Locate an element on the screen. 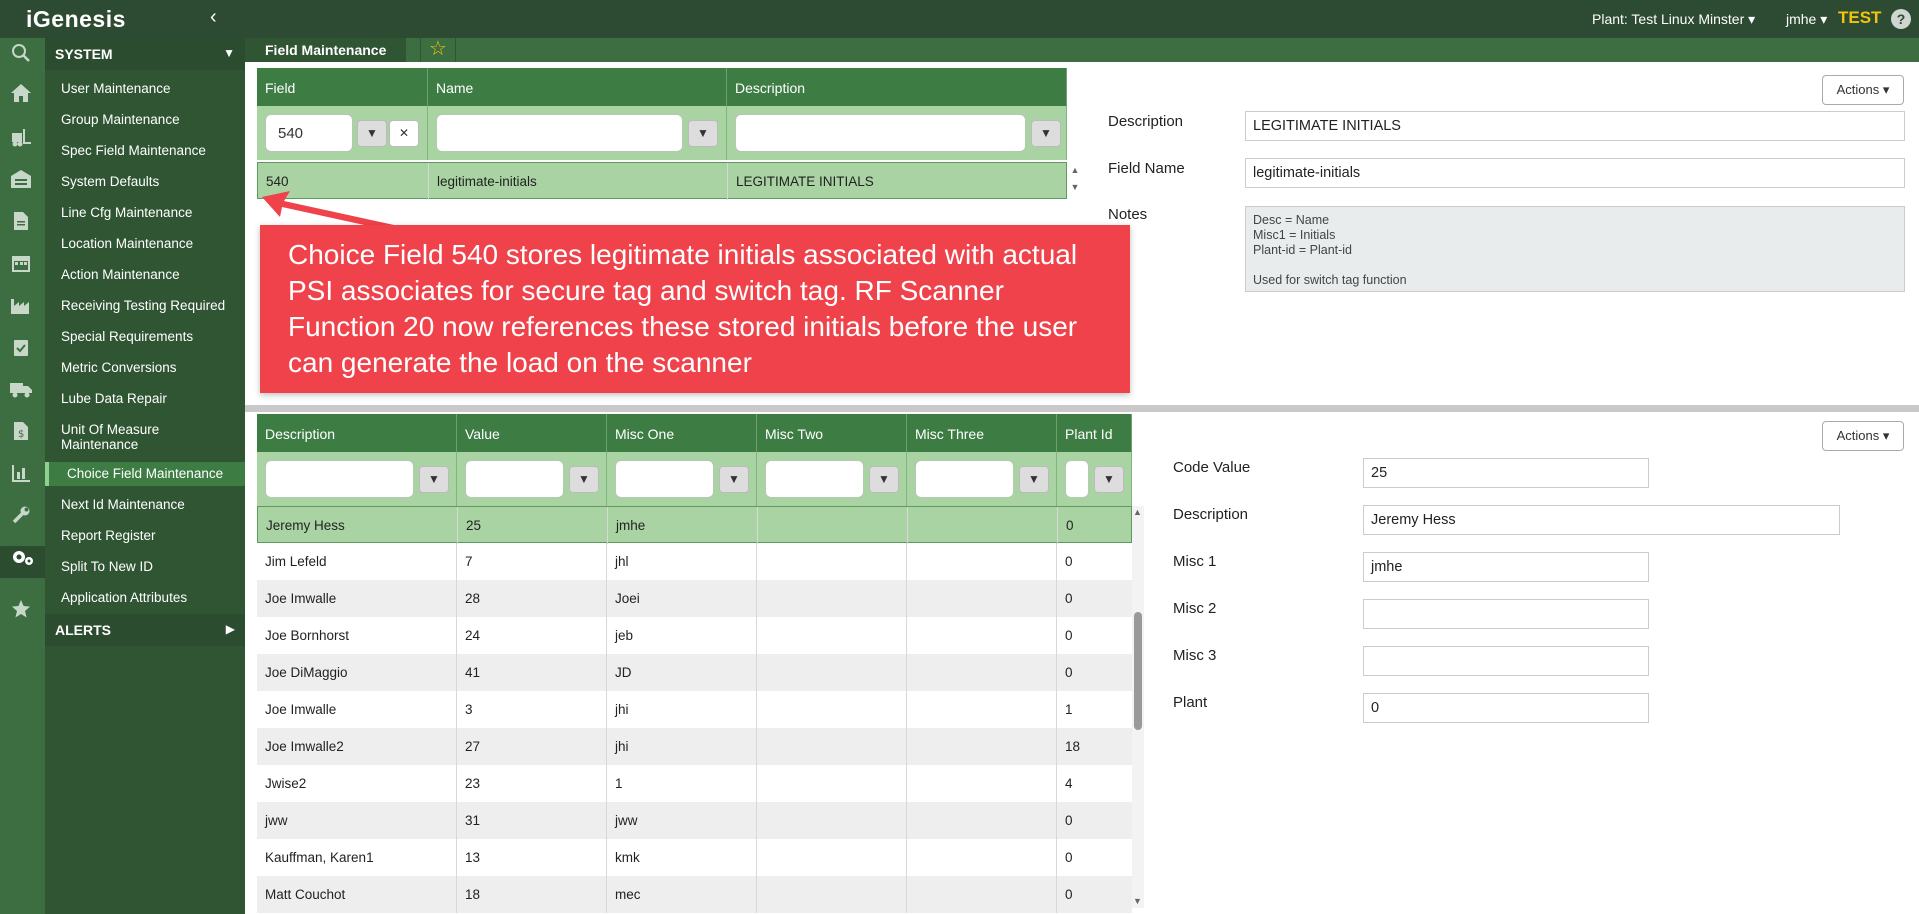 Image resolution: width=1919 pixels, height=914 pixels. misc2-field is located at coordinates (1506, 614).